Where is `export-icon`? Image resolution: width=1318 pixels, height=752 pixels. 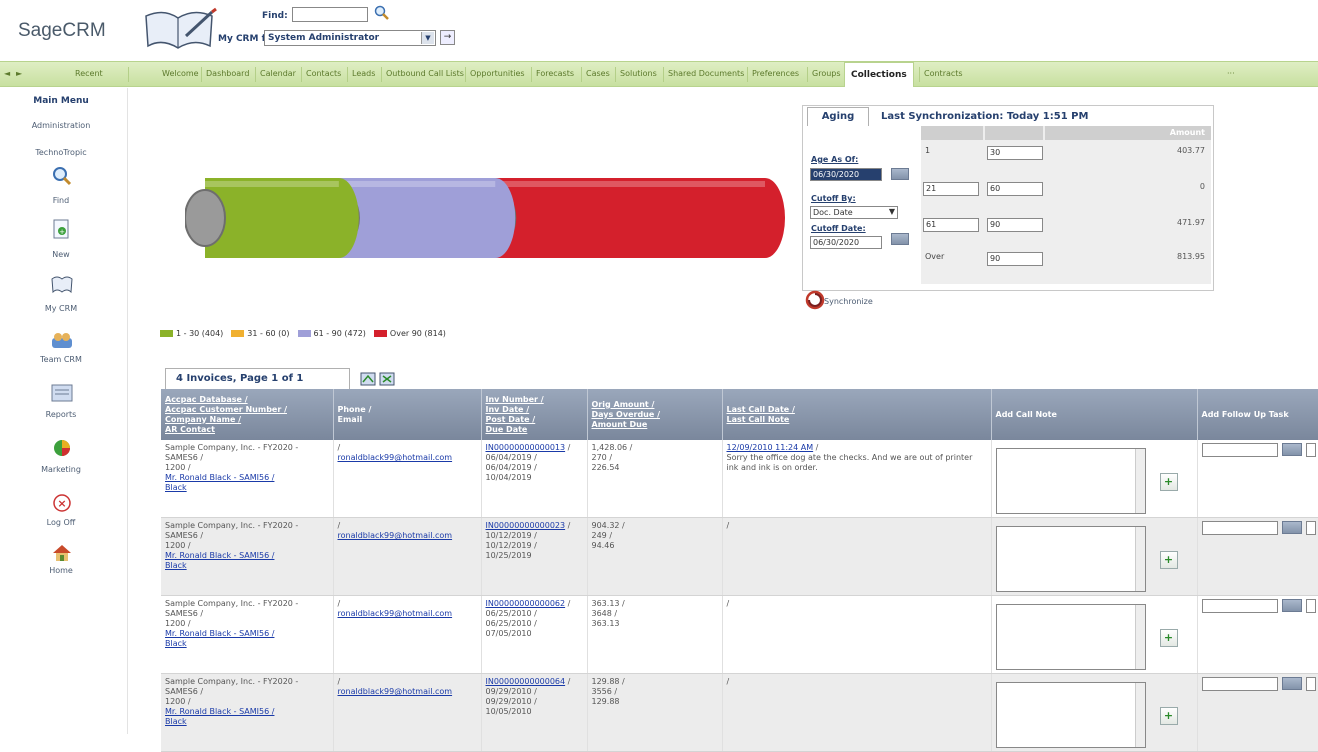 export-icon is located at coordinates (368, 379).